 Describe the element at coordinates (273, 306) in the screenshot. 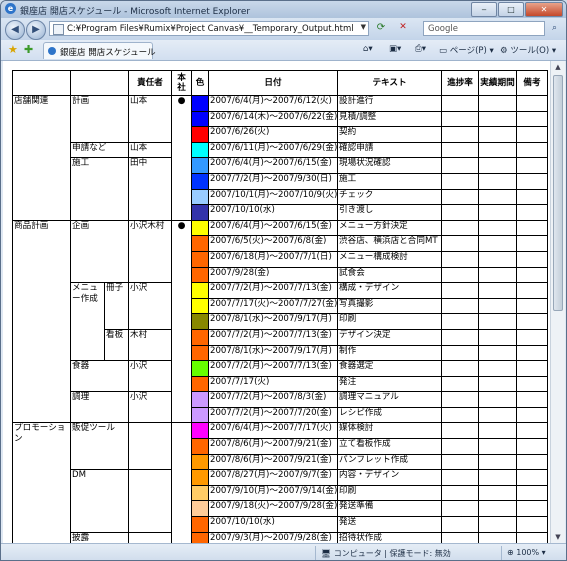

I see `date-cell: 2007/7/17(火)〜2007/7/27(金)` at that location.